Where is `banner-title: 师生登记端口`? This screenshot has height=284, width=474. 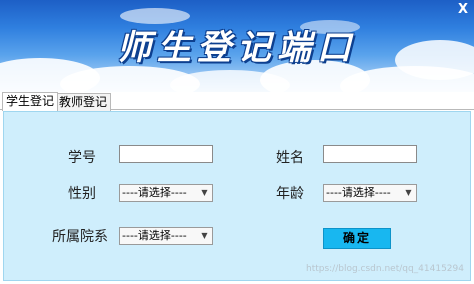
banner-title: 师生登记端口 is located at coordinates (237, 48).